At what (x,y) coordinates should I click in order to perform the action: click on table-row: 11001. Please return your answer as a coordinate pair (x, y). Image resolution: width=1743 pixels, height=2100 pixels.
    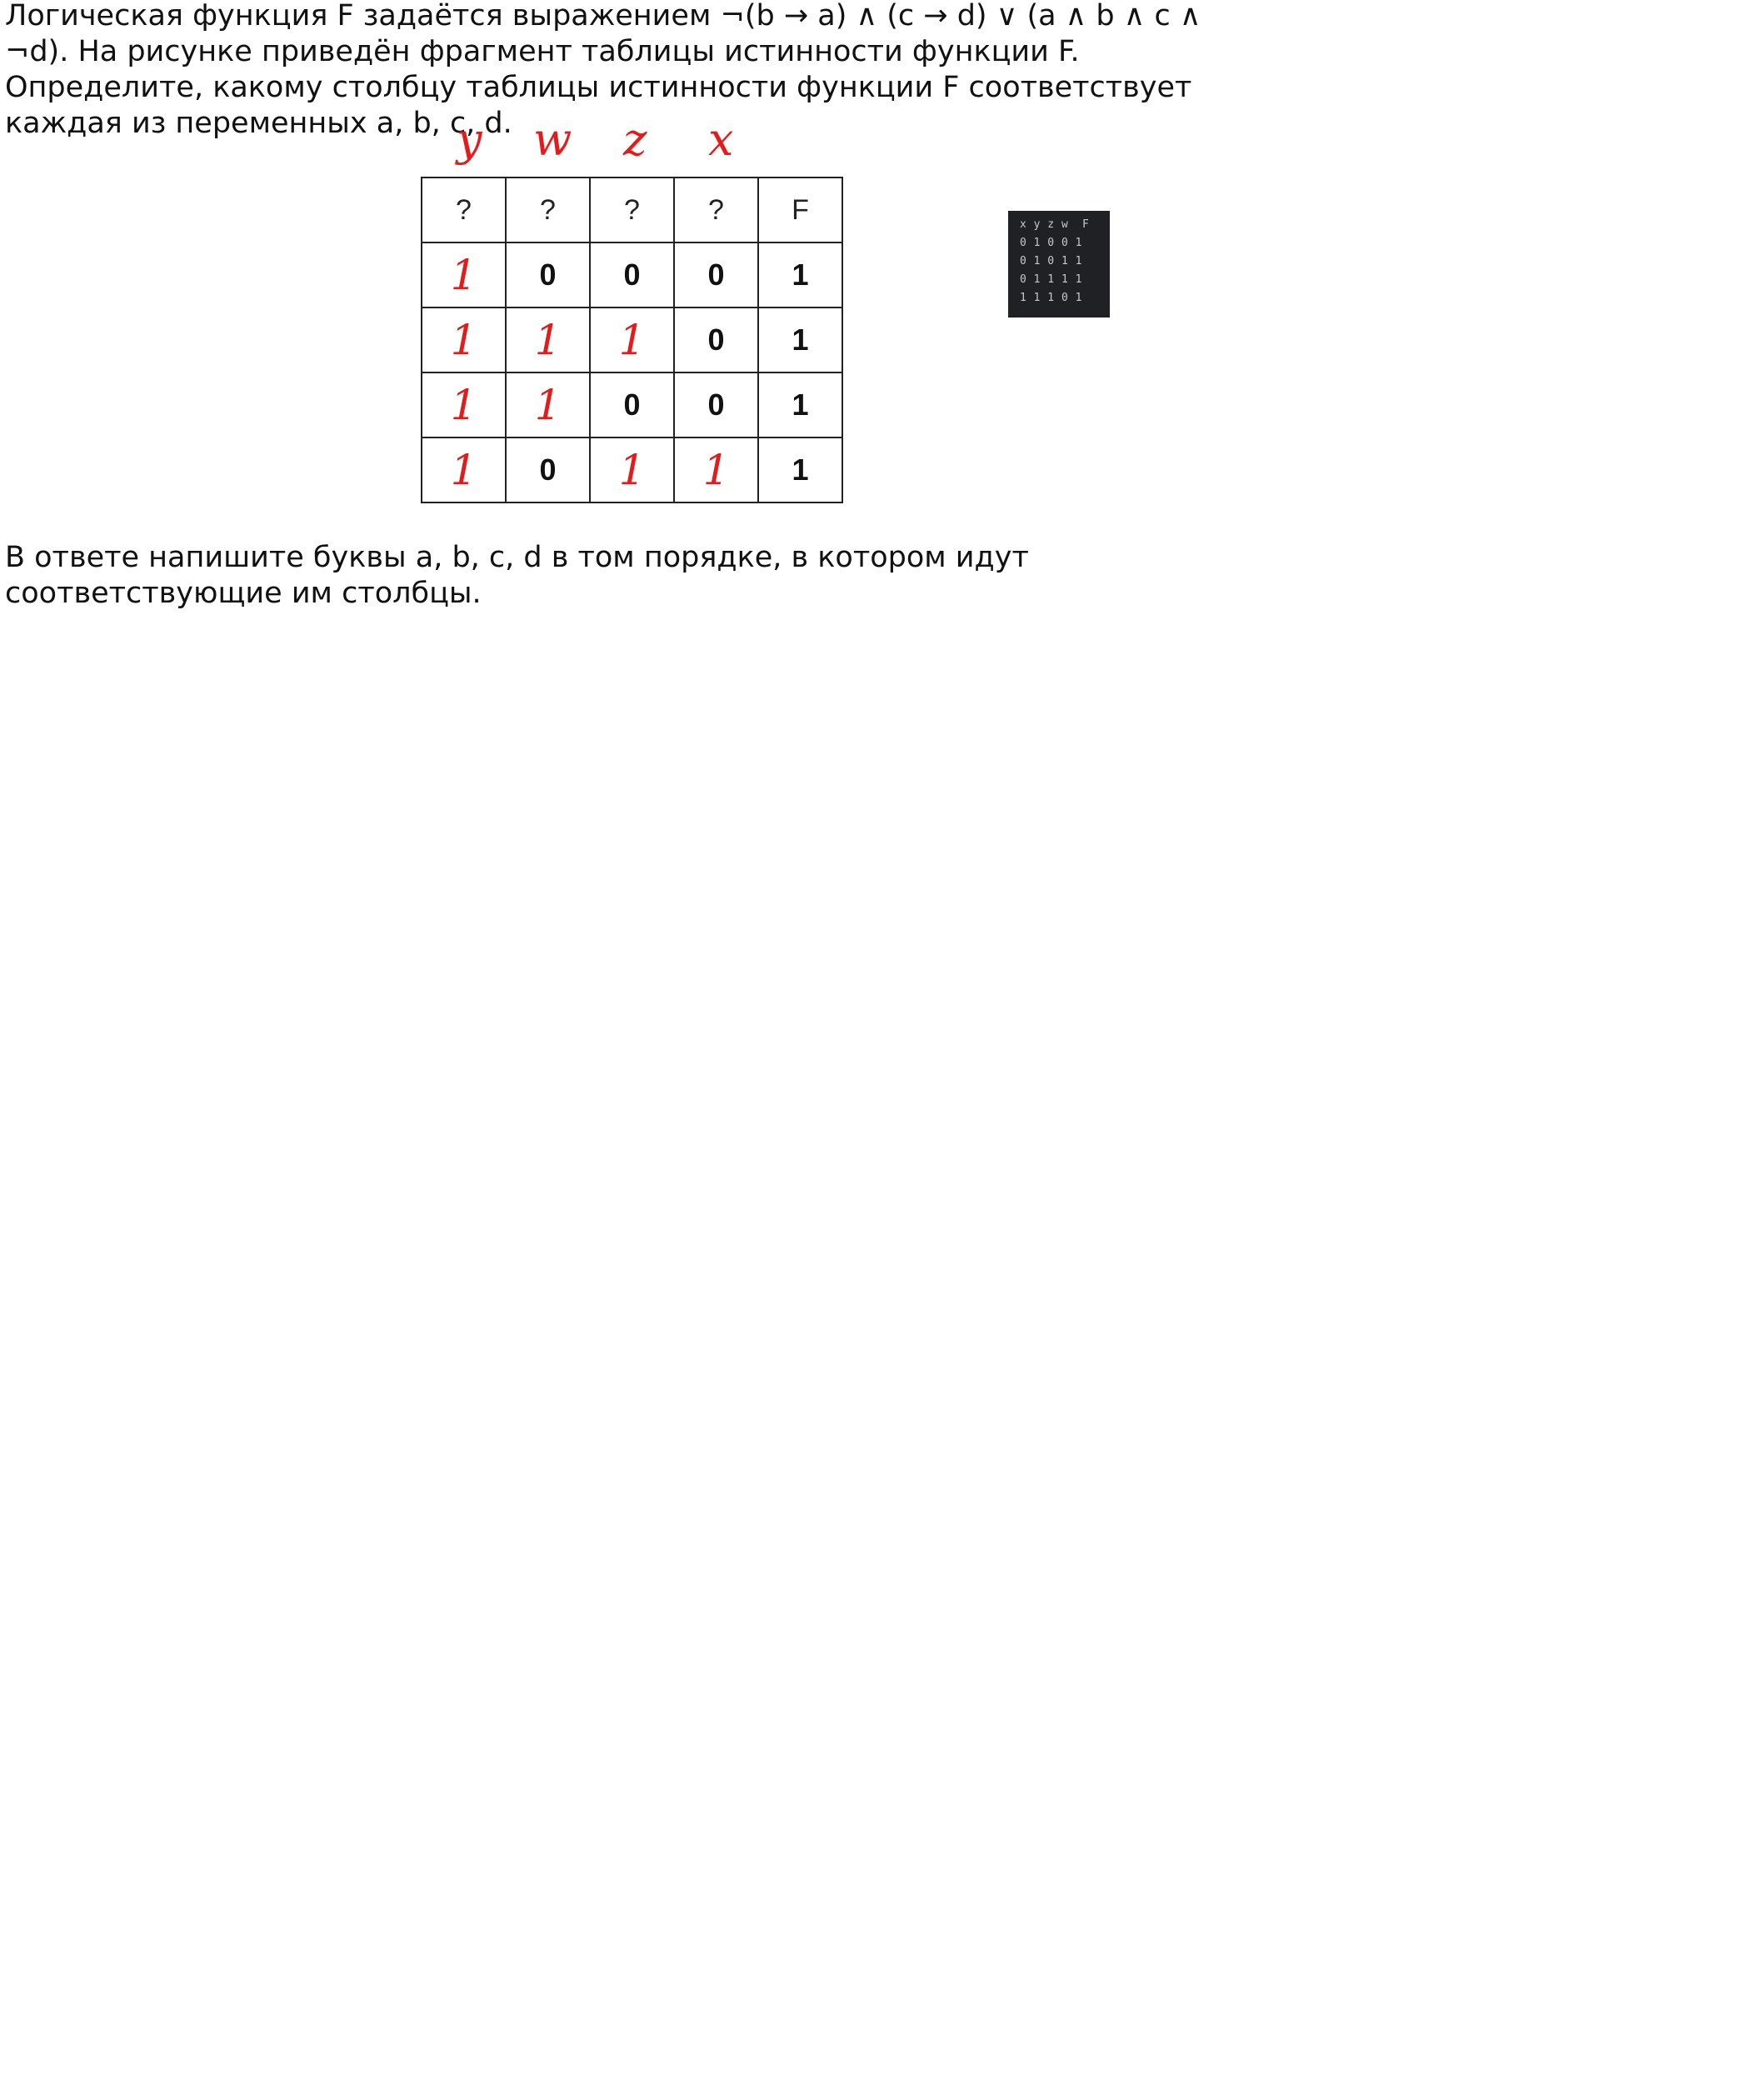
    Looking at the image, I should click on (632, 405).